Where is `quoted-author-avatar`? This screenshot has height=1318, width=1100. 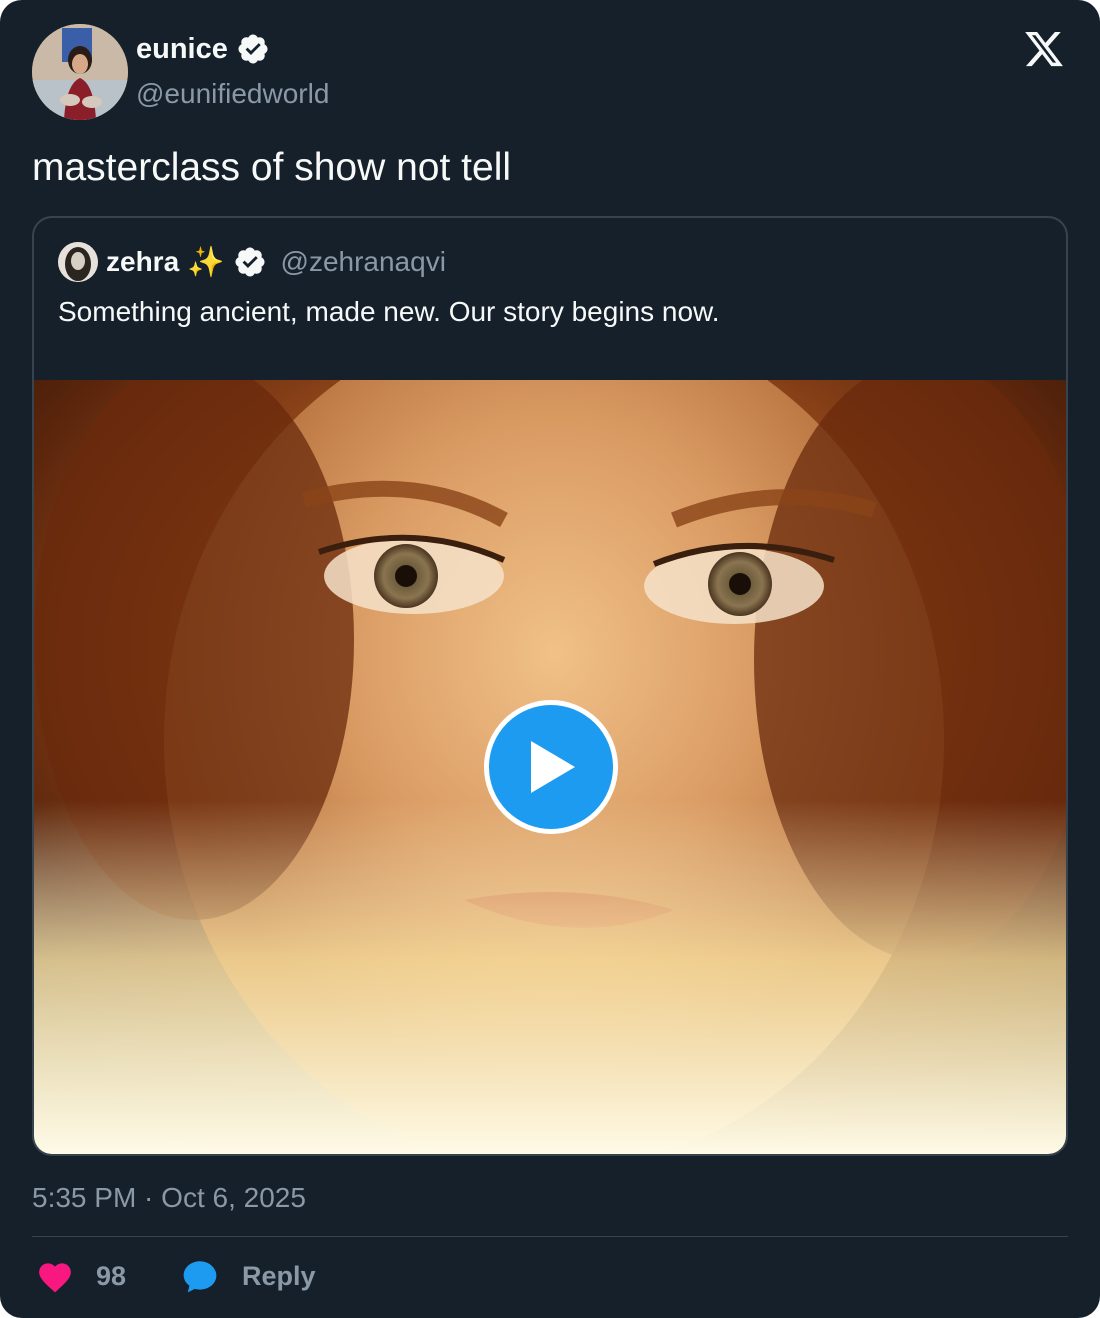 quoted-author-avatar is located at coordinates (78, 262).